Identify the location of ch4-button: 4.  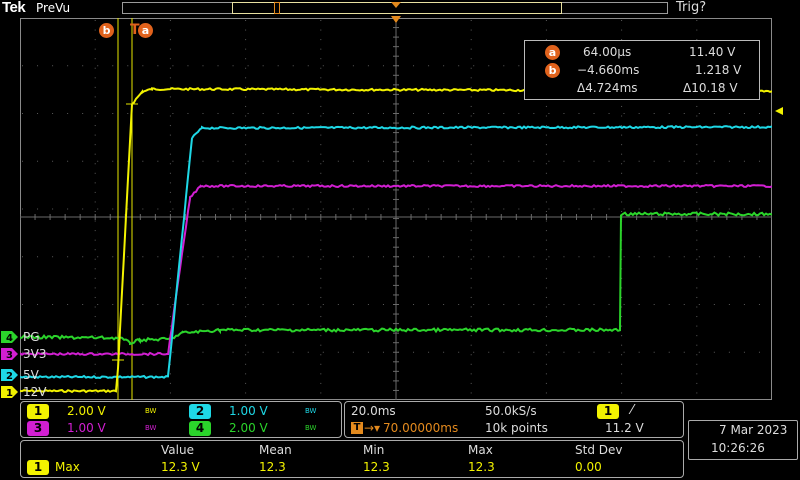
(200, 428).